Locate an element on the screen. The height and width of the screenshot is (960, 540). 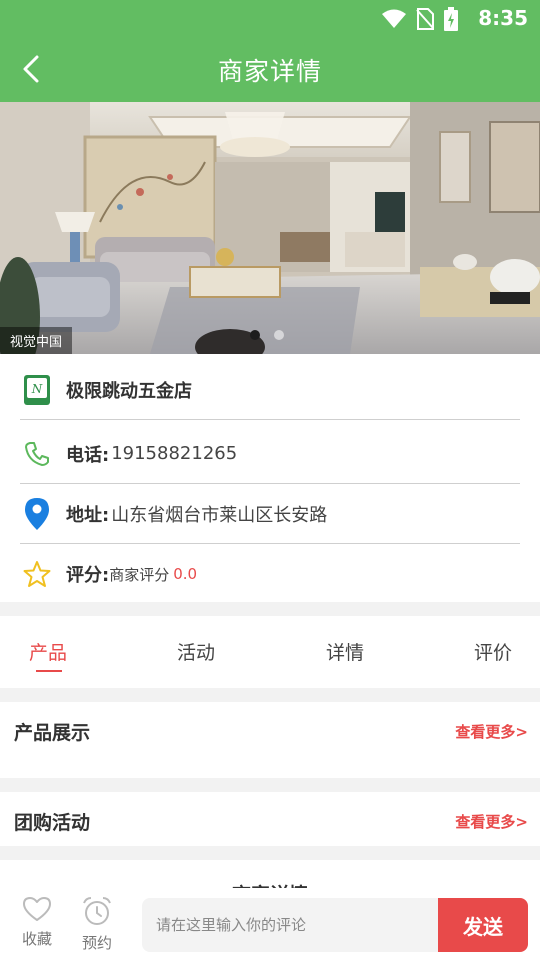
tab-products: 产品 is located at coordinates (48, 651).